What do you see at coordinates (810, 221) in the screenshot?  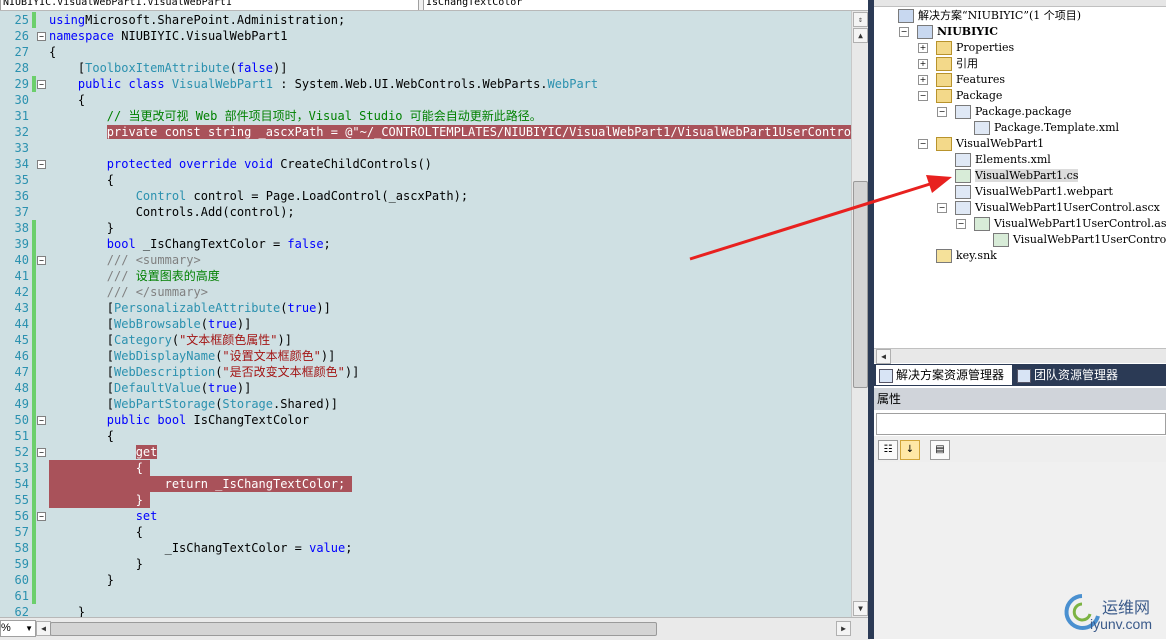 I see `arrow-shaft` at bounding box center [810, 221].